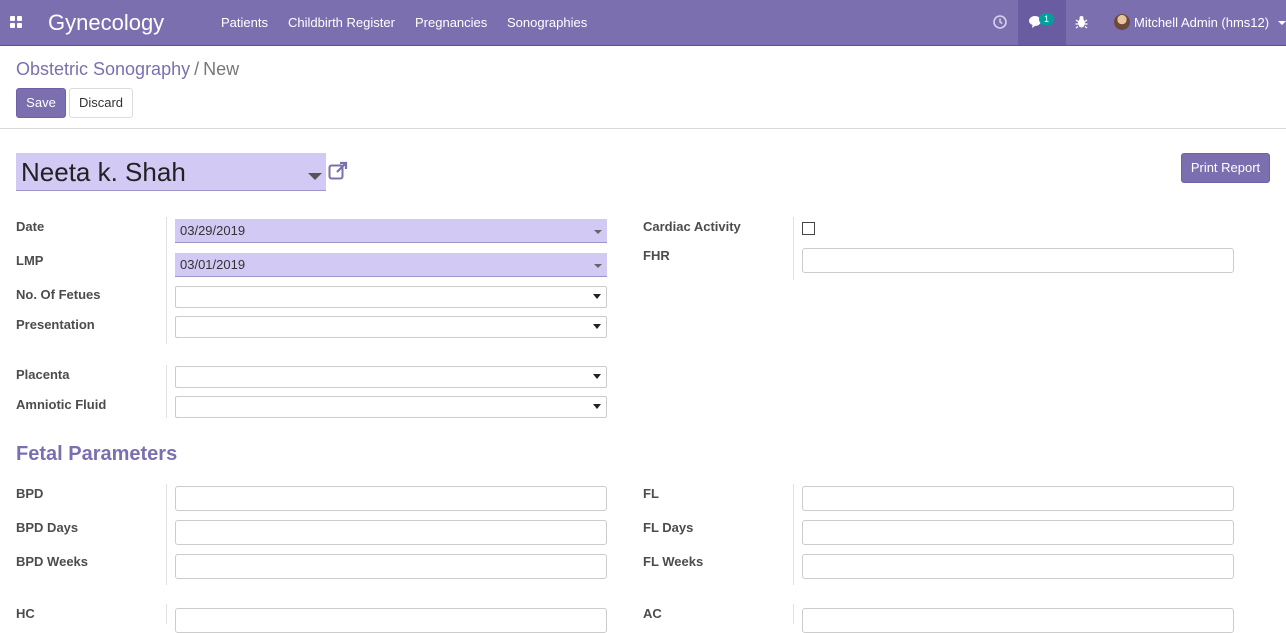 This screenshot has width=1286, height=633. Describe the element at coordinates (391, 407) in the screenshot. I see `amniotic-fluid-select` at that location.